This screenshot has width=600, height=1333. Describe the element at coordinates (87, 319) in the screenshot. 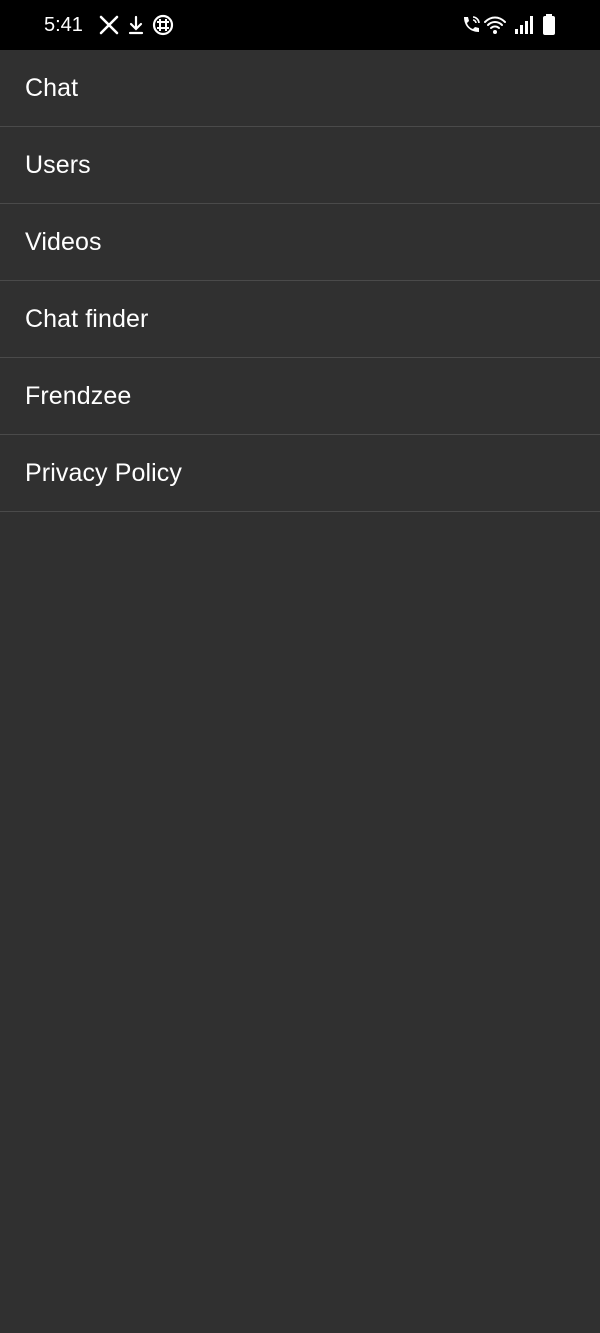

I see `menu-item-label: Chat finder` at that location.